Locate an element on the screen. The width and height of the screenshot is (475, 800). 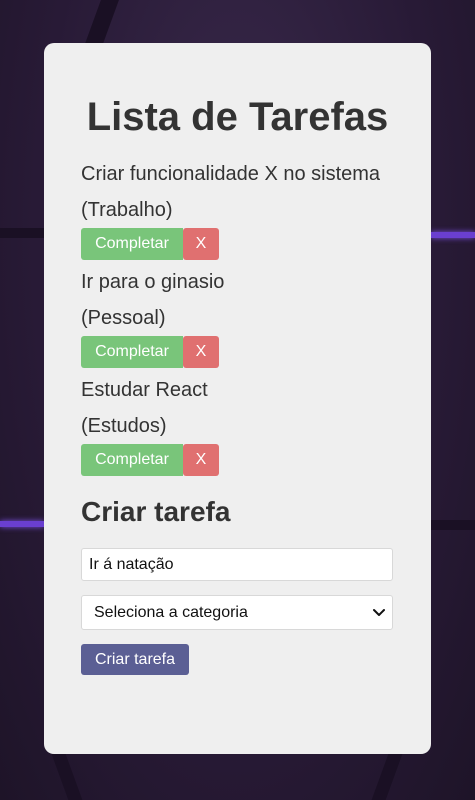
task-name: Criar funcionalidade X no sistema is located at coordinates (231, 174).